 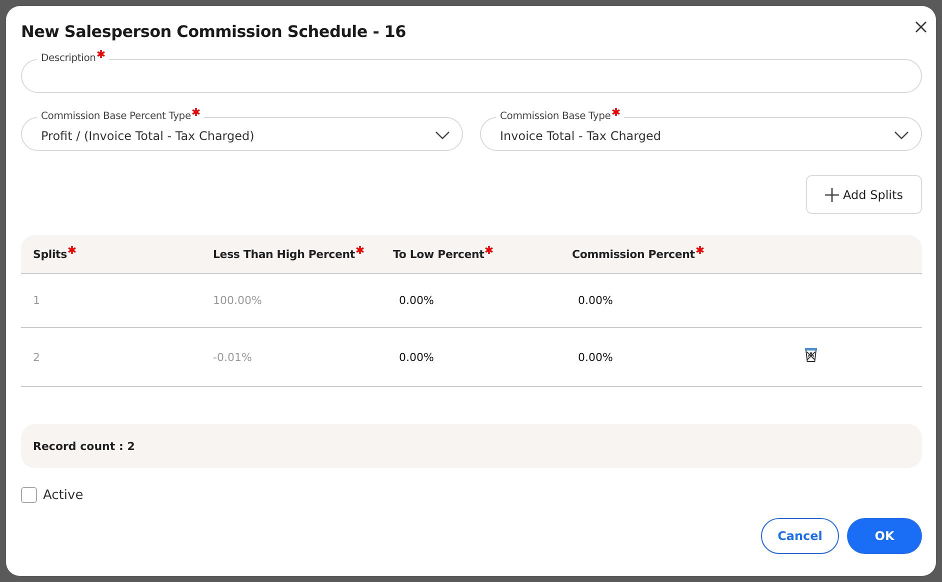 I want to click on active-checkbox, so click(x=29, y=495).